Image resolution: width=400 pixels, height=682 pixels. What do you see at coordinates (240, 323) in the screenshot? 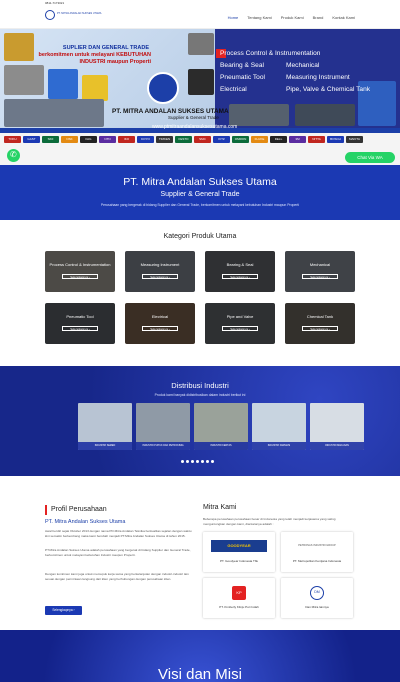
I see `category-tile: Pipe and Valve Selengkapnya ›` at bounding box center [240, 323].